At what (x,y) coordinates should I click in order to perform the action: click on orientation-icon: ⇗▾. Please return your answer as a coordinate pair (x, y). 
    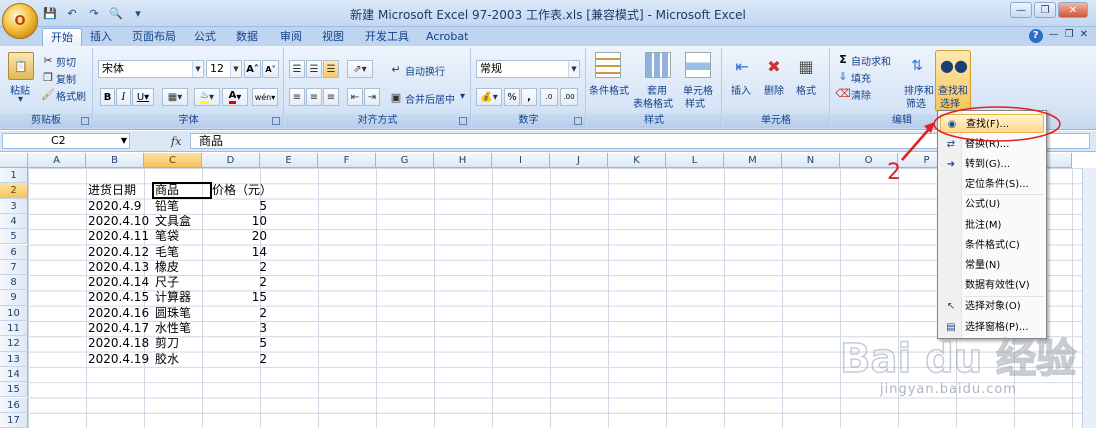
    Looking at the image, I should click on (360, 69).